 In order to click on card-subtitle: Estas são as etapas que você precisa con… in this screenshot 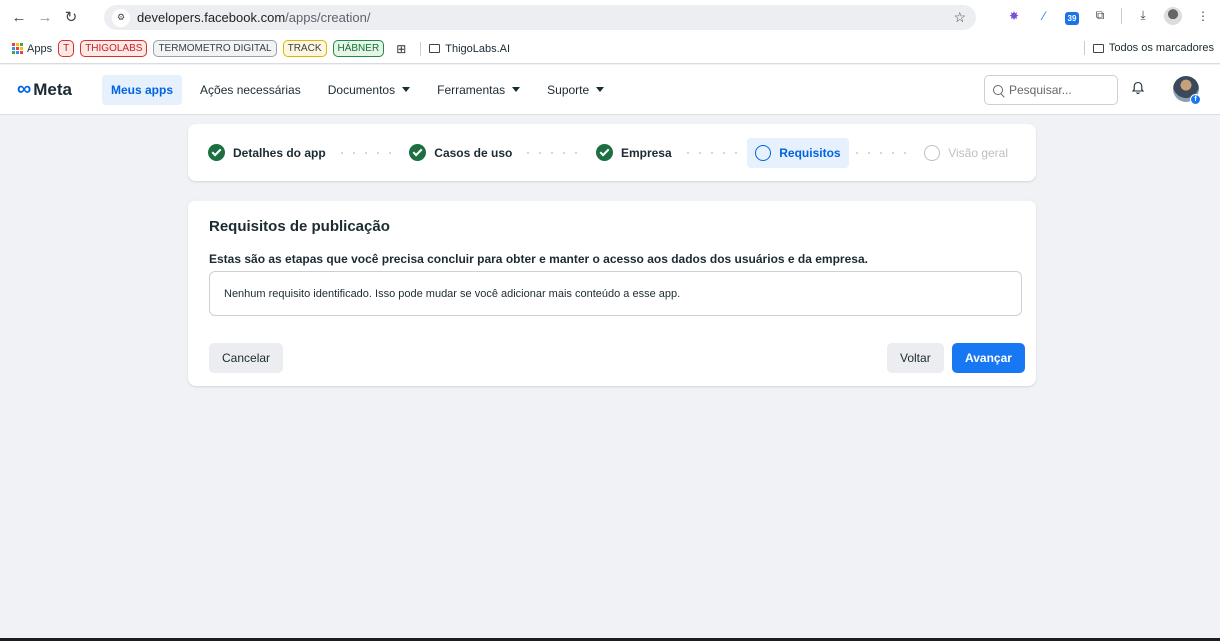, I will do `click(538, 259)`.